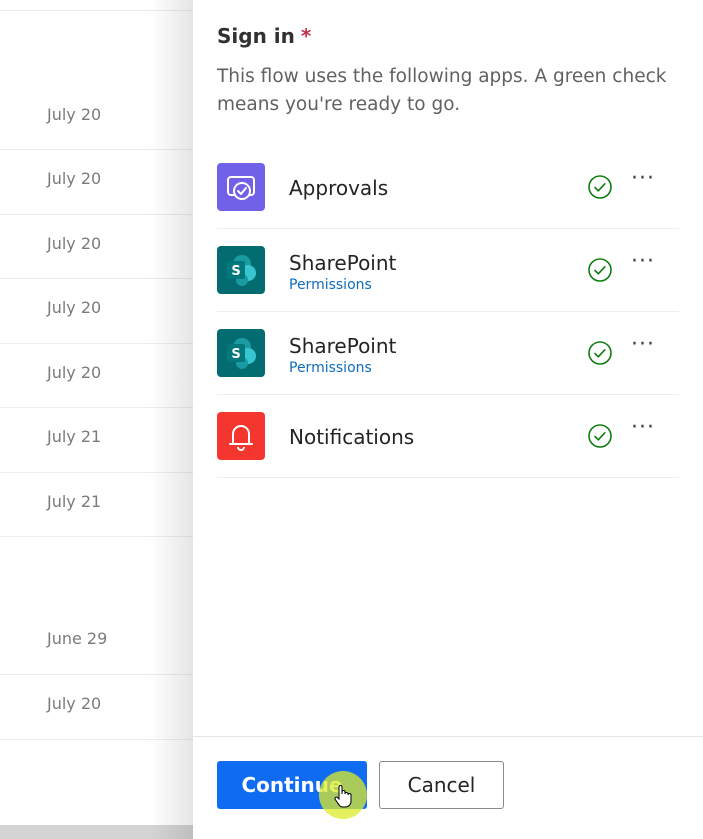 Image resolution: width=703 pixels, height=839 pixels. I want to click on panel-shadow, so click(171, 419).